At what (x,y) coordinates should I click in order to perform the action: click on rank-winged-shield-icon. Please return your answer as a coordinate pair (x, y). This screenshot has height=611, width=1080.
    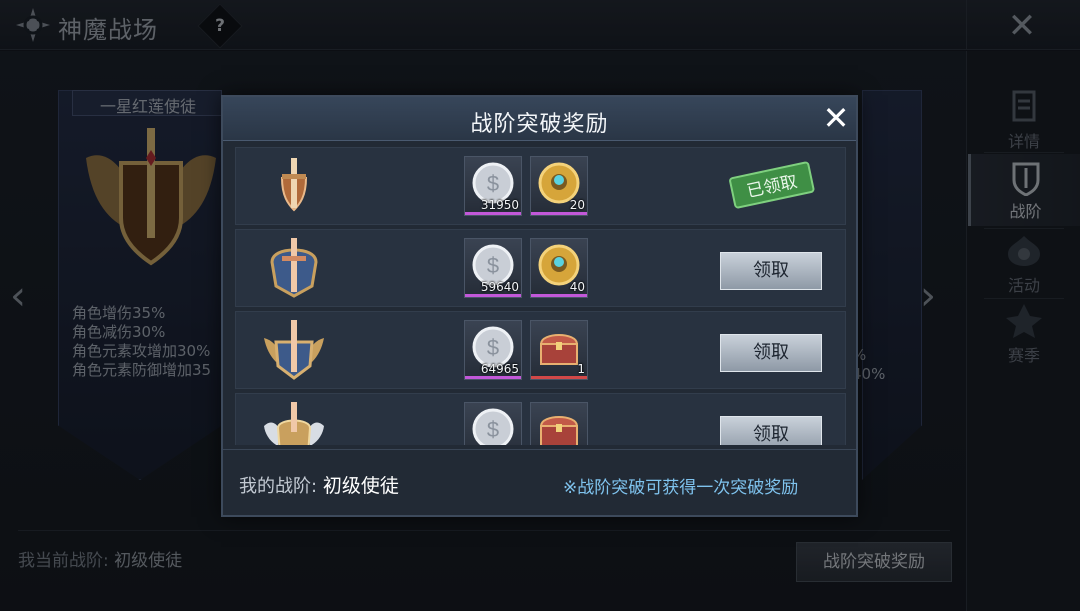
    Looking at the image, I should click on (294, 350).